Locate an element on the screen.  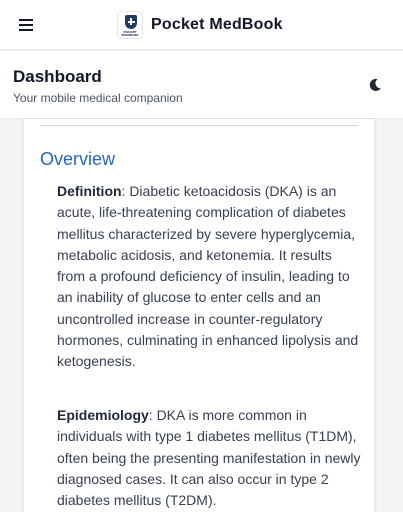
epidemiology-label: Epidemiology is located at coordinates (103, 415).